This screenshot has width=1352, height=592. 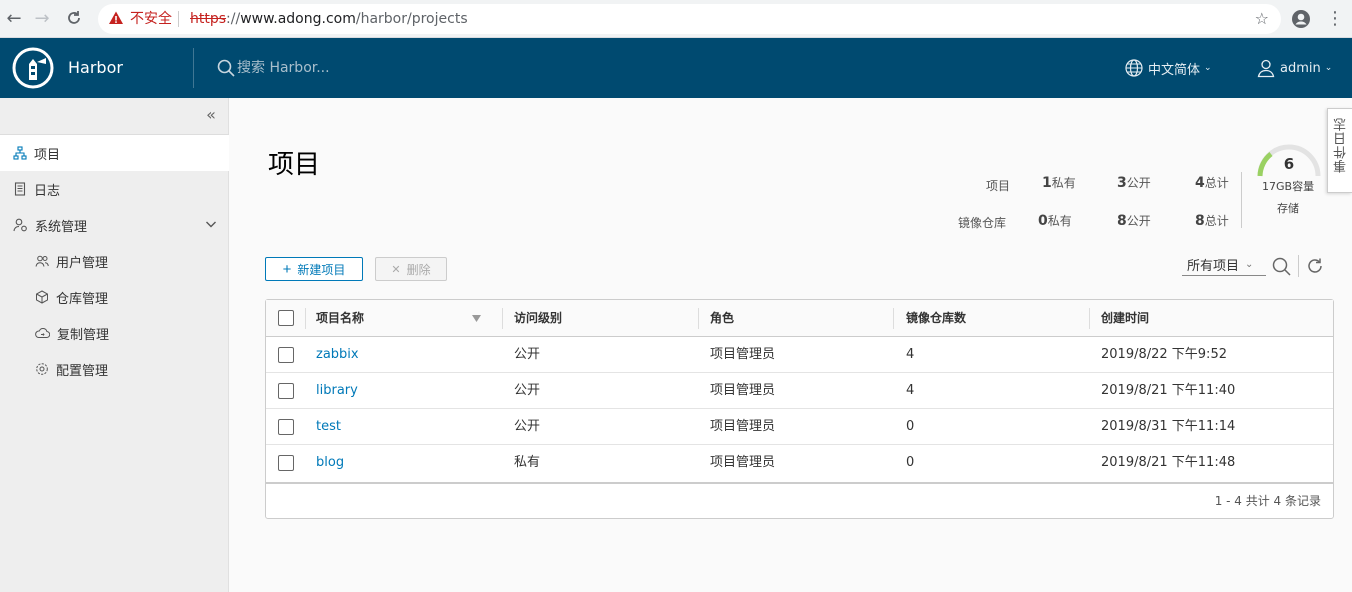 I want to click on sidebar-item-label: 配置管理, so click(x=82, y=371).